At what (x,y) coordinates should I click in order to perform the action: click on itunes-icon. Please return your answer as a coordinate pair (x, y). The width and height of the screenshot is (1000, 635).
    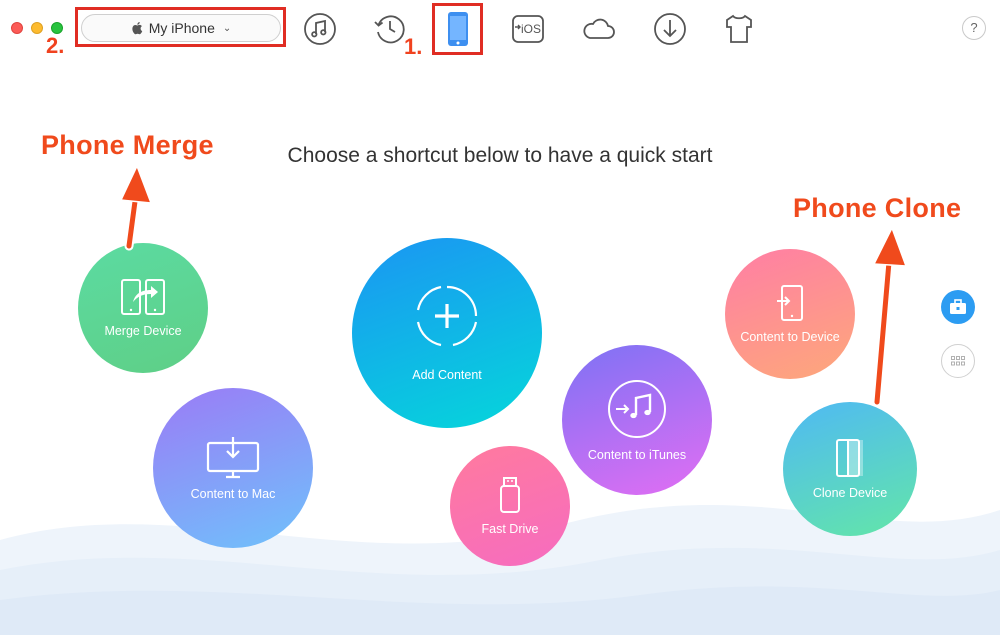
    Looking at the image, I should click on (637, 409).